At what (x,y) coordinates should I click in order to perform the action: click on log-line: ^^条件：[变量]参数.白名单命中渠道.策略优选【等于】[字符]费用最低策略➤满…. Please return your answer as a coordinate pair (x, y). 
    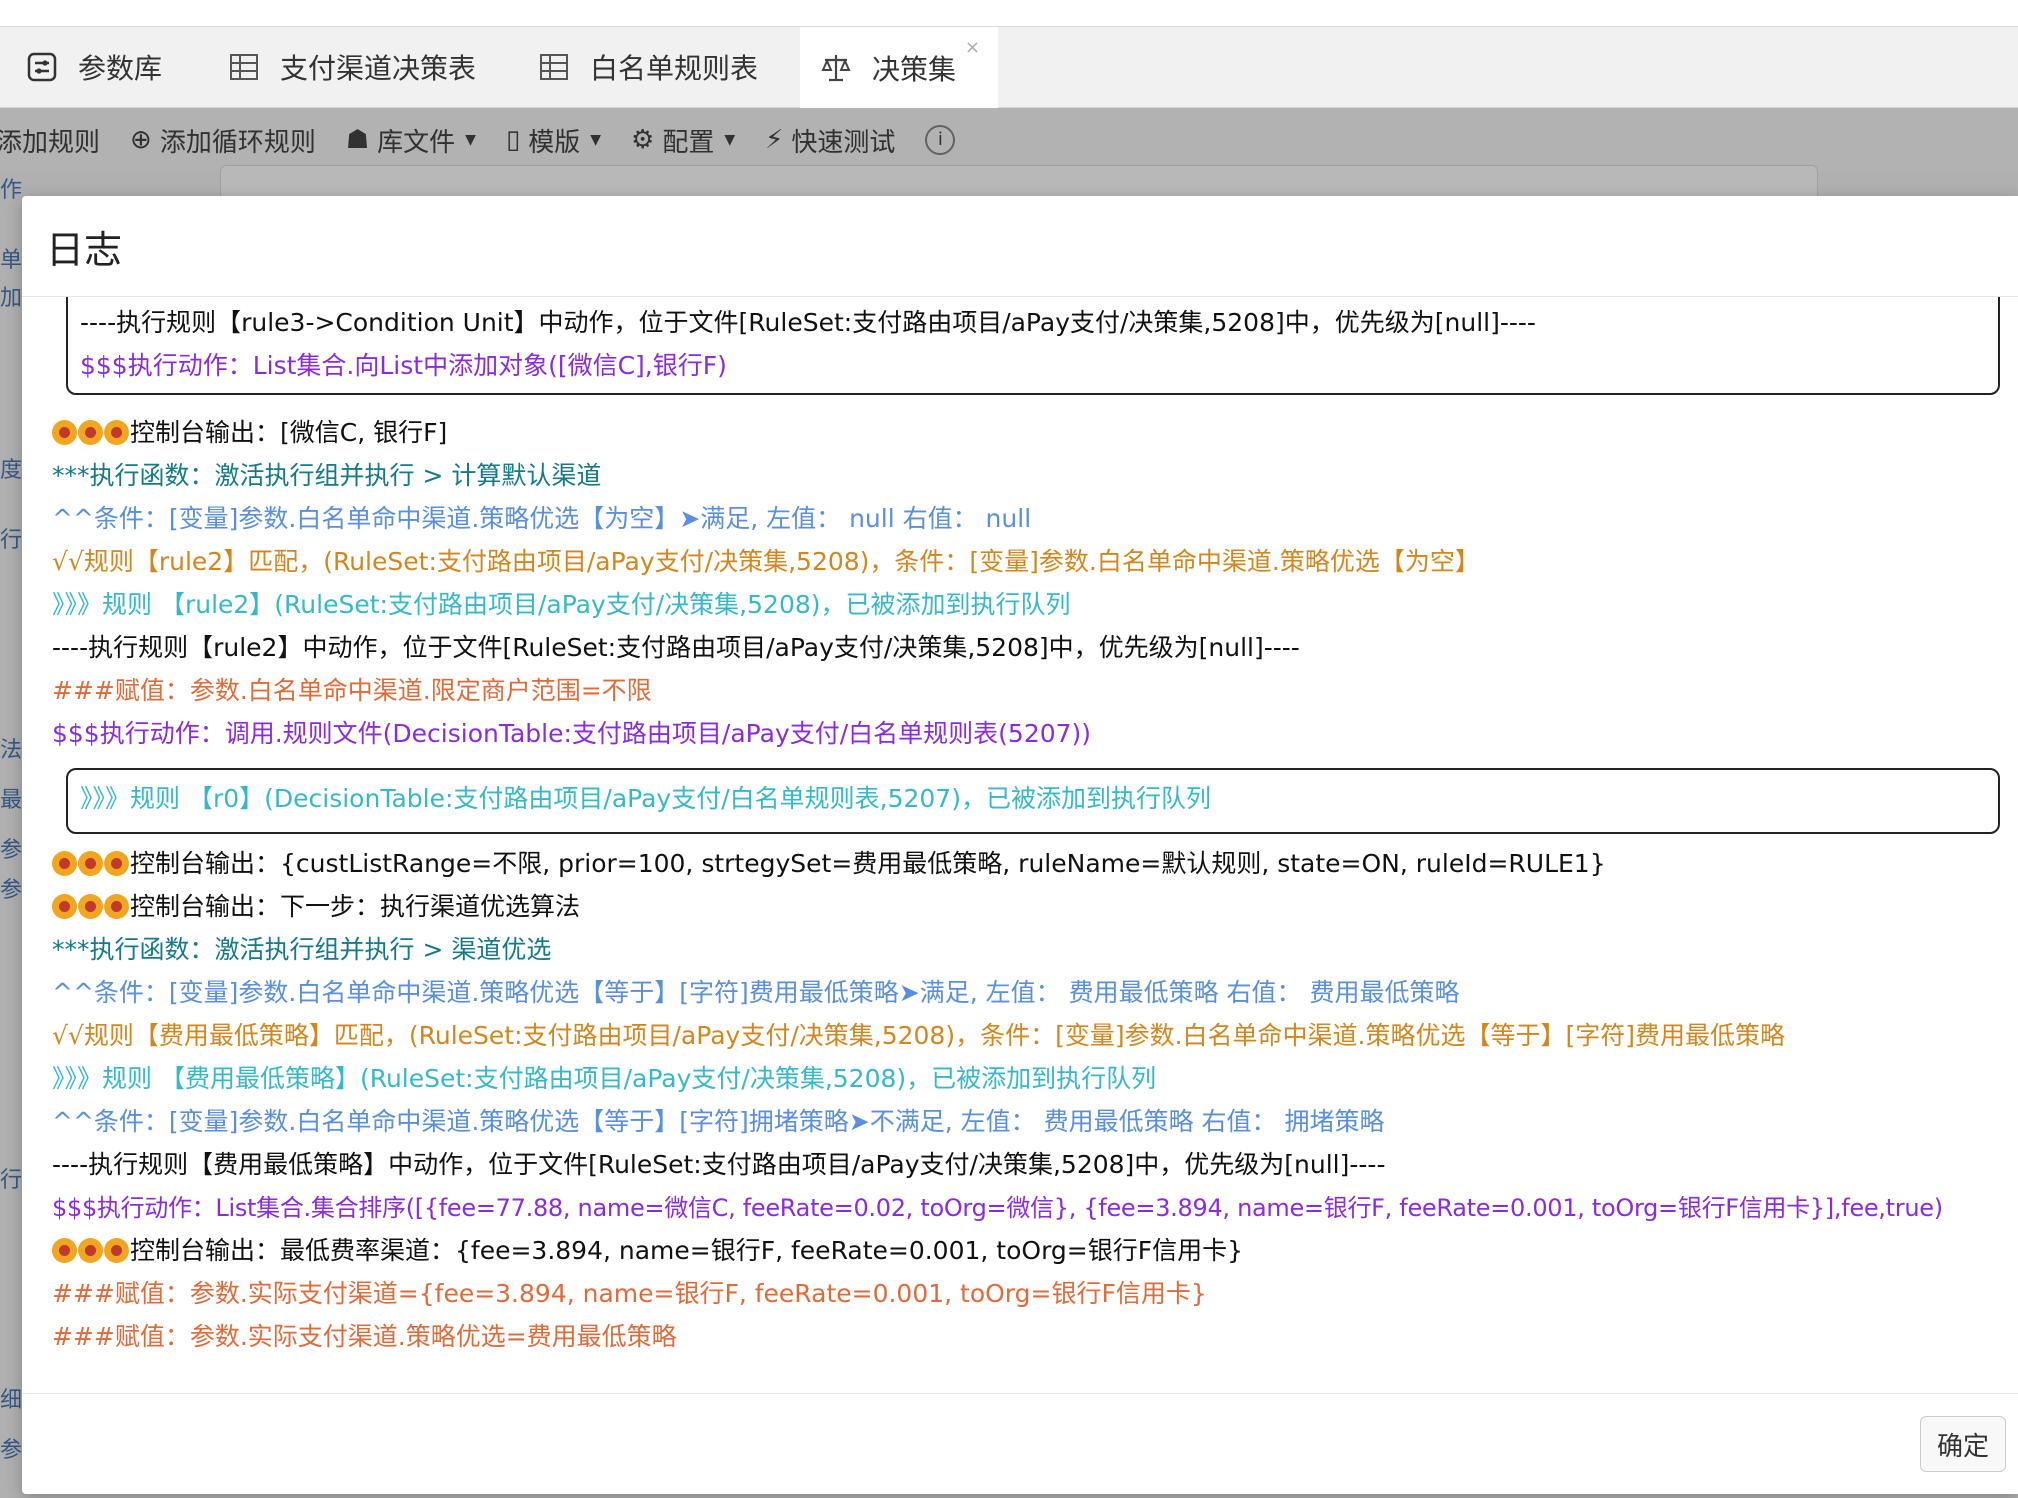
    Looking at the image, I should click on (756, 992).